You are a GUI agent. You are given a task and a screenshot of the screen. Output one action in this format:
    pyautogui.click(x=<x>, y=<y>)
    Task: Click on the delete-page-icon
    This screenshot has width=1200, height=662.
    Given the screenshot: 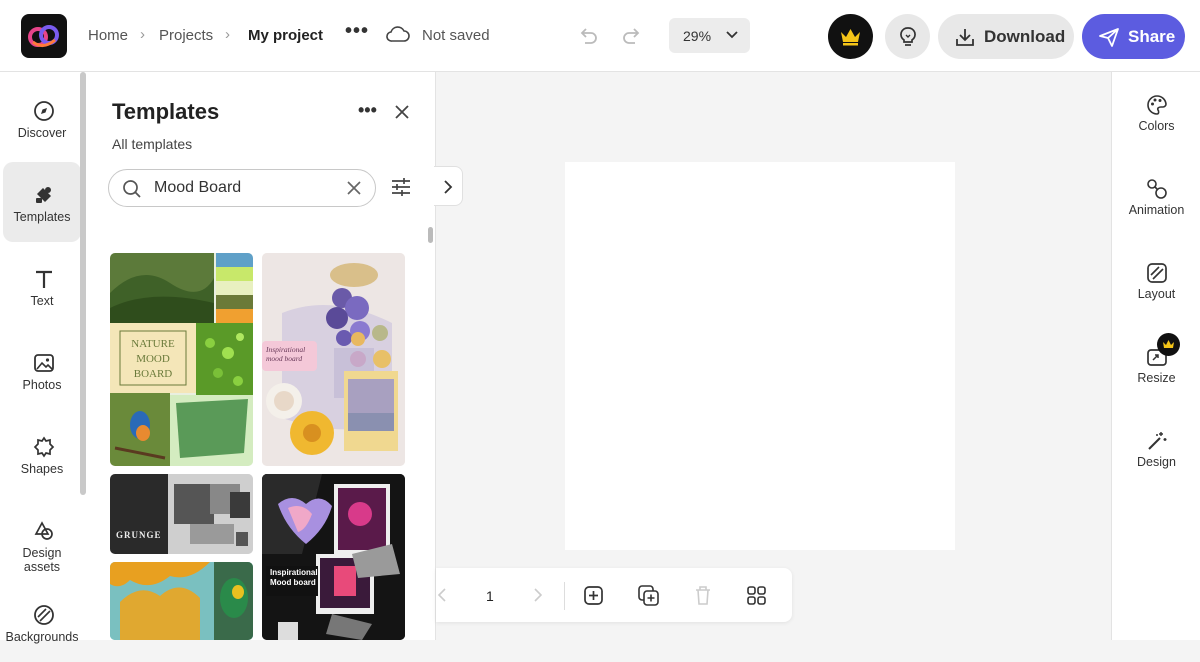 What is the action you would take?
    pyautogui.click(x=703, y=595)
    